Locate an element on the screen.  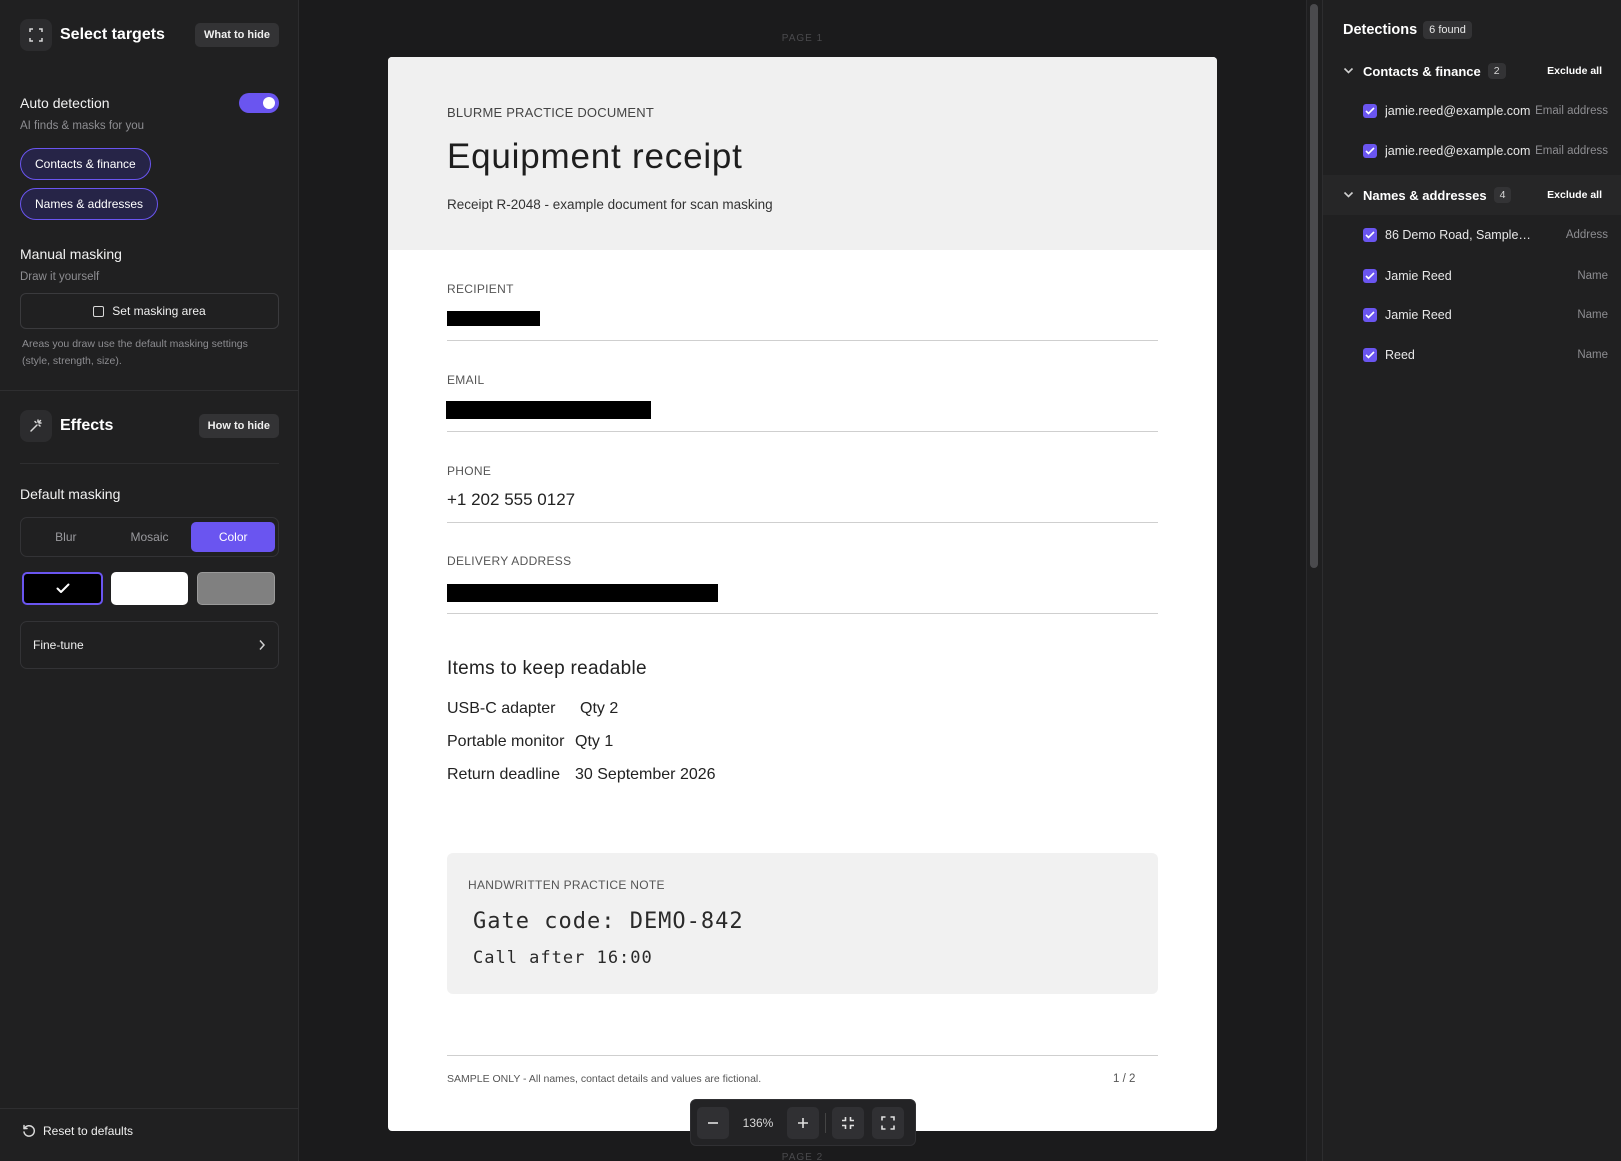
swatch-gray is located at coordinates (236, 588).